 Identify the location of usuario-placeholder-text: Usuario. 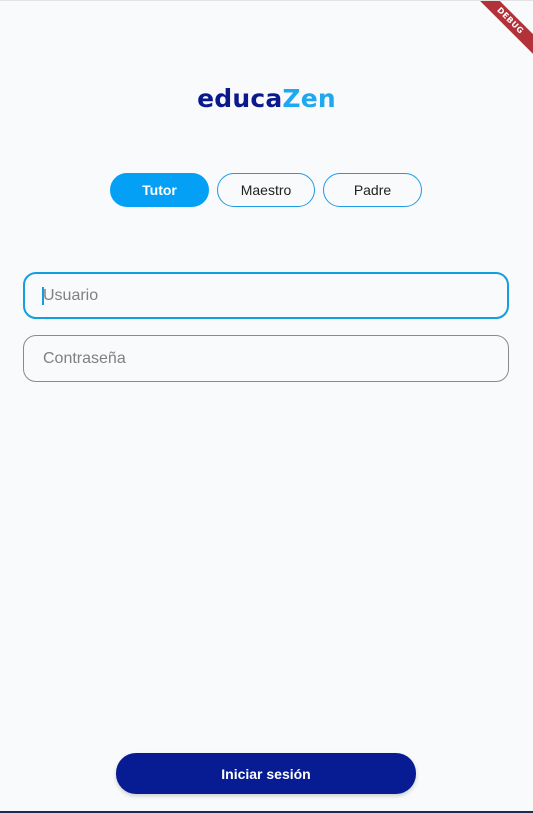
(71, 295).